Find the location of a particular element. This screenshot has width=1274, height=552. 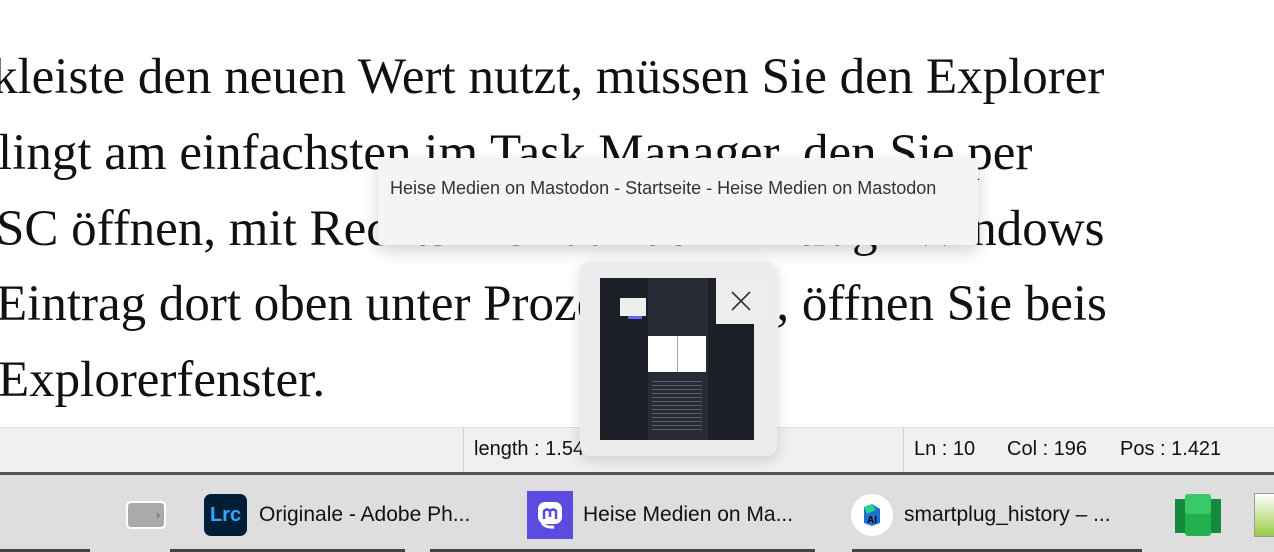

line-readout: Ln : 10 is located at coordinates (945, 449).